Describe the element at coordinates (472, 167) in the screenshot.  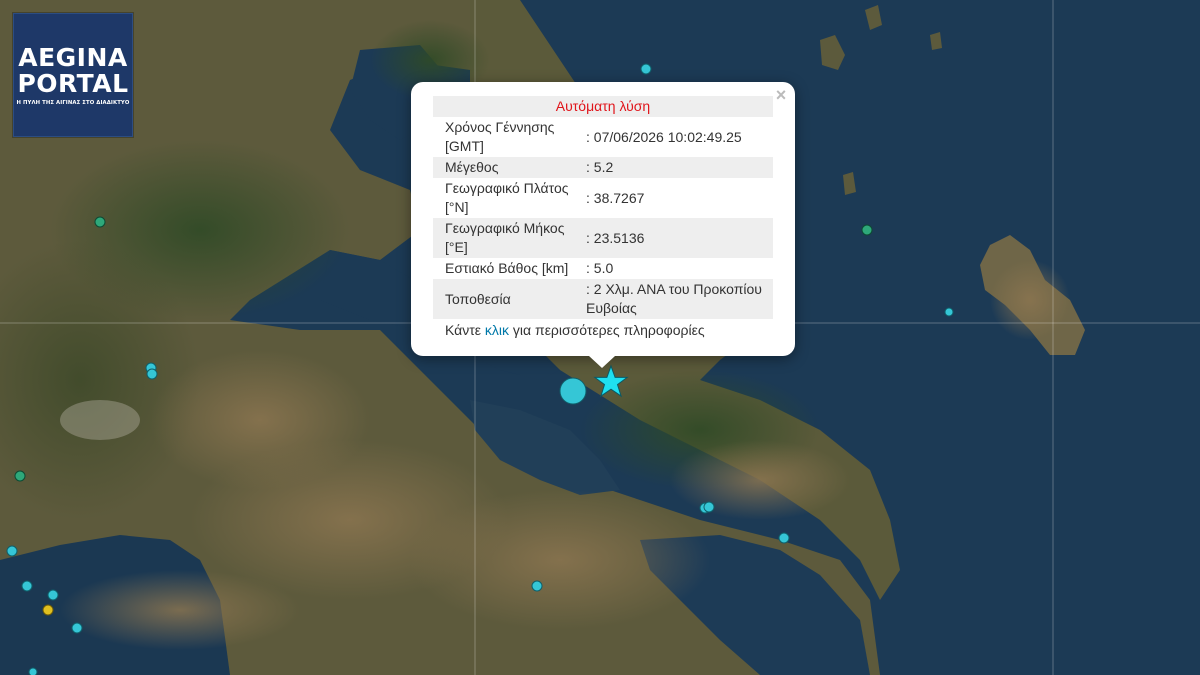
I see `magnitude-label: Μέγεθος` at that location.